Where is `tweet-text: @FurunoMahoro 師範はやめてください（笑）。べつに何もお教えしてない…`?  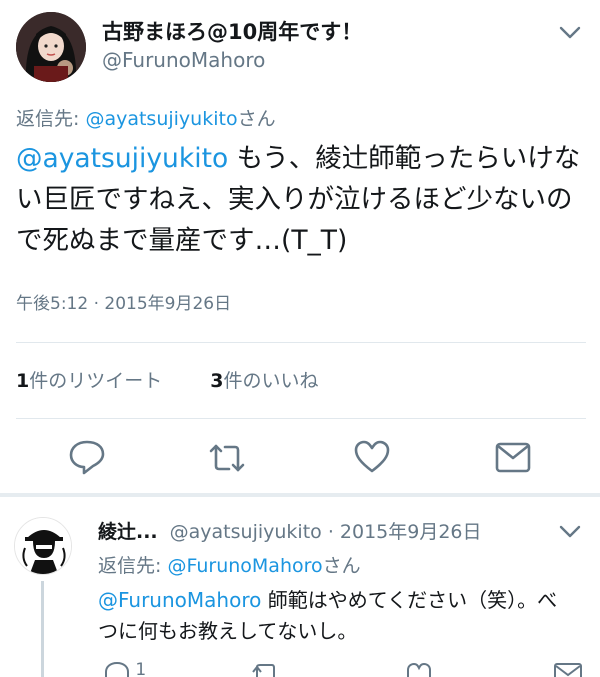 tweet-text: @FurunoMahoro 師範はやめてください（笑）。べつに何もお教えしてない… is located at coordinates (333, 616).